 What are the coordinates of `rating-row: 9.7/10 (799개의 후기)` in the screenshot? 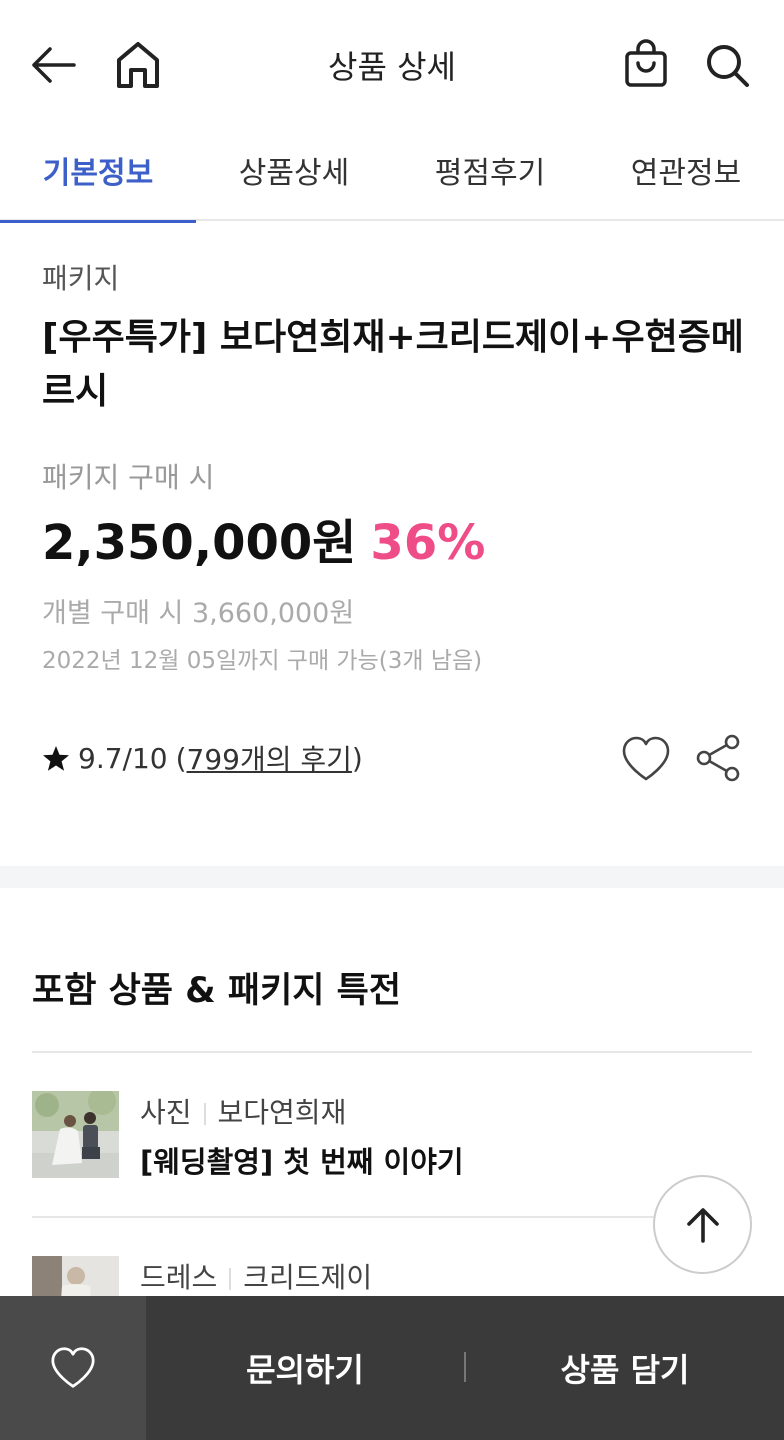 It's located at (202, 758).